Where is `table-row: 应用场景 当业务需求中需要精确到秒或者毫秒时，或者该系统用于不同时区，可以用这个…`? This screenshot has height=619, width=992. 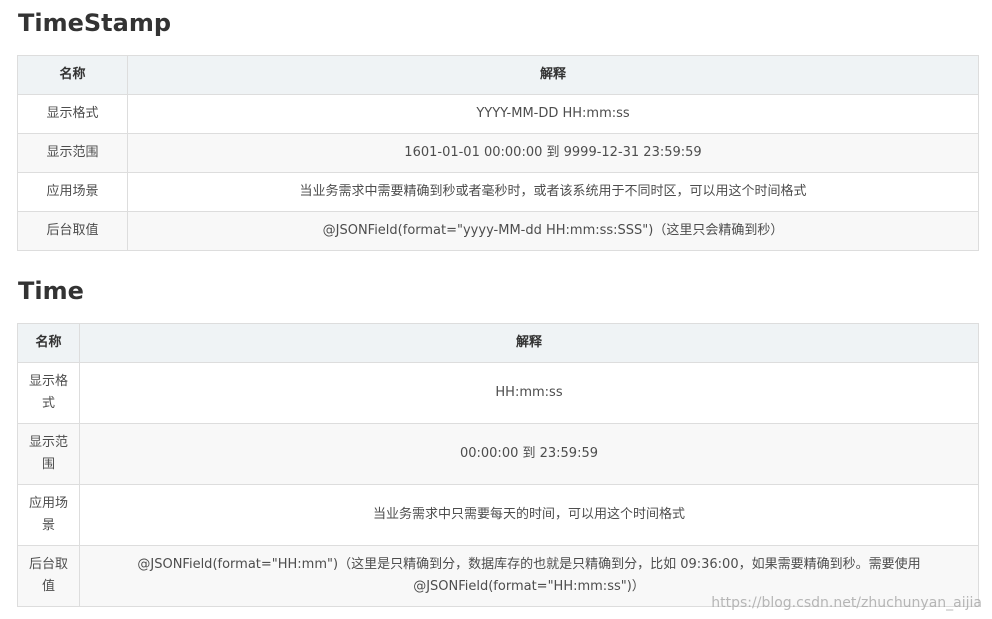
table-row: 应用场景 当业务需求中需要精确到秒或者毫秒时，或者该系统用于不同时区，可以用这个… is located at coordinates (498, 192).